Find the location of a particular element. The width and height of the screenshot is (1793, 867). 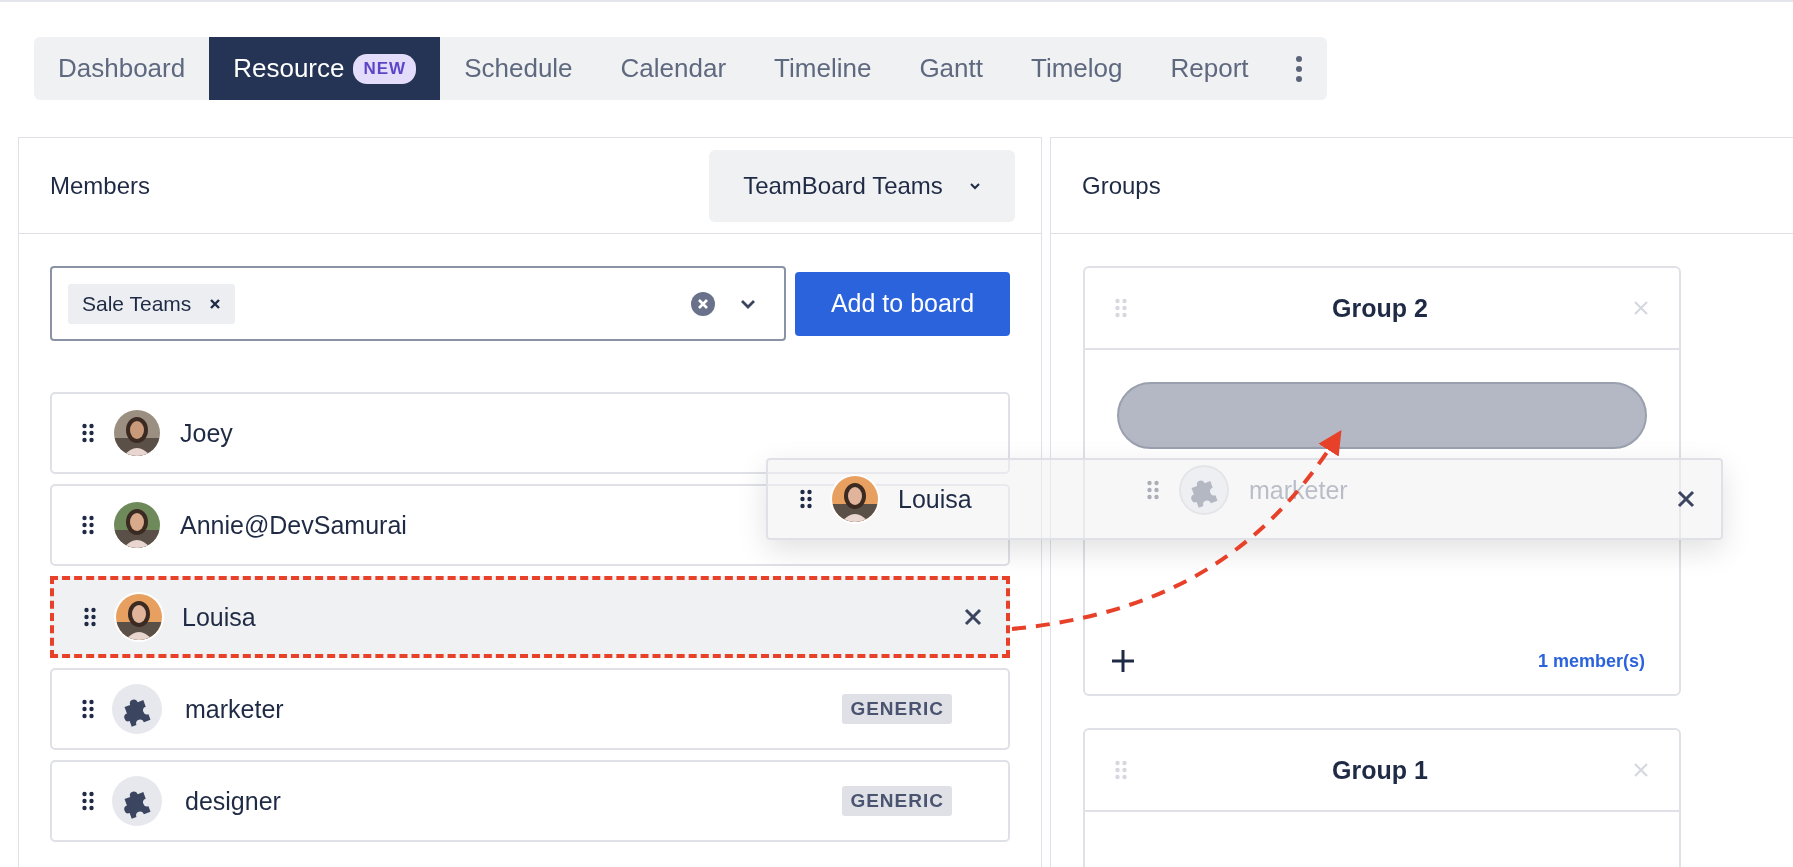

tag-label: Sale Teams is located at coordinates (137, 303).